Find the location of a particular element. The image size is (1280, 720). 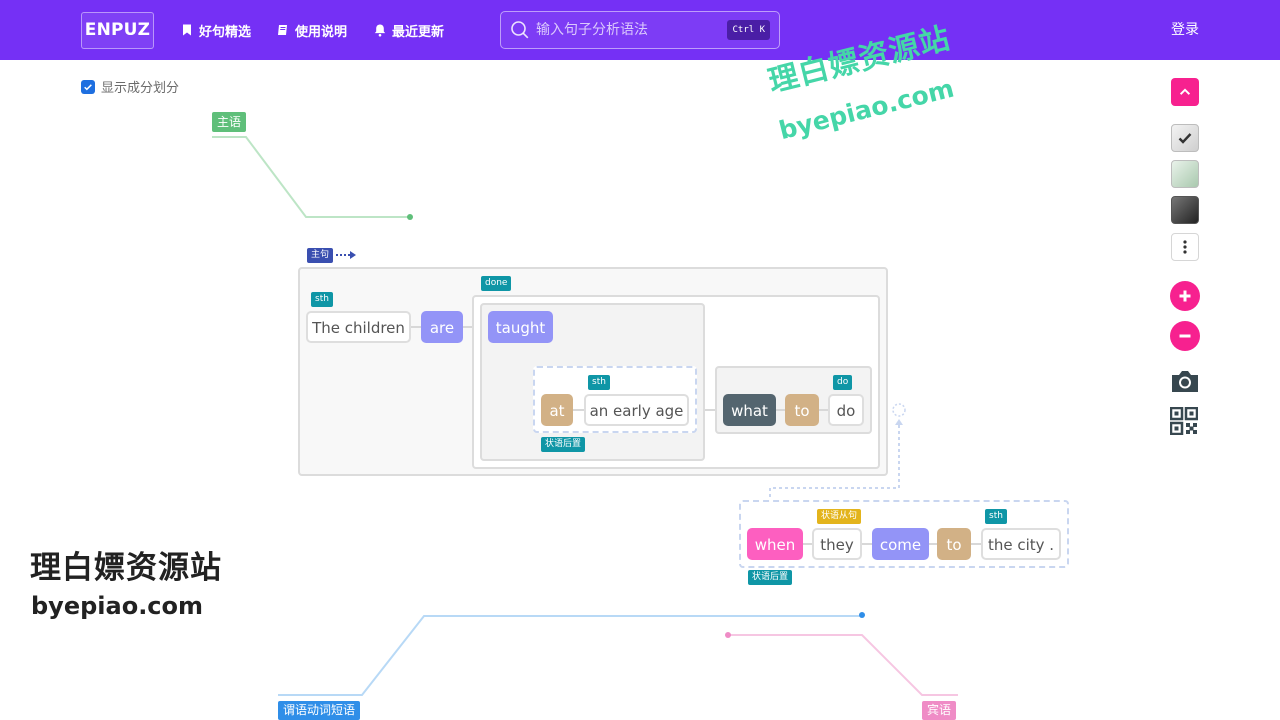

subject-label: 主语 is located at coordinates (229, 122).